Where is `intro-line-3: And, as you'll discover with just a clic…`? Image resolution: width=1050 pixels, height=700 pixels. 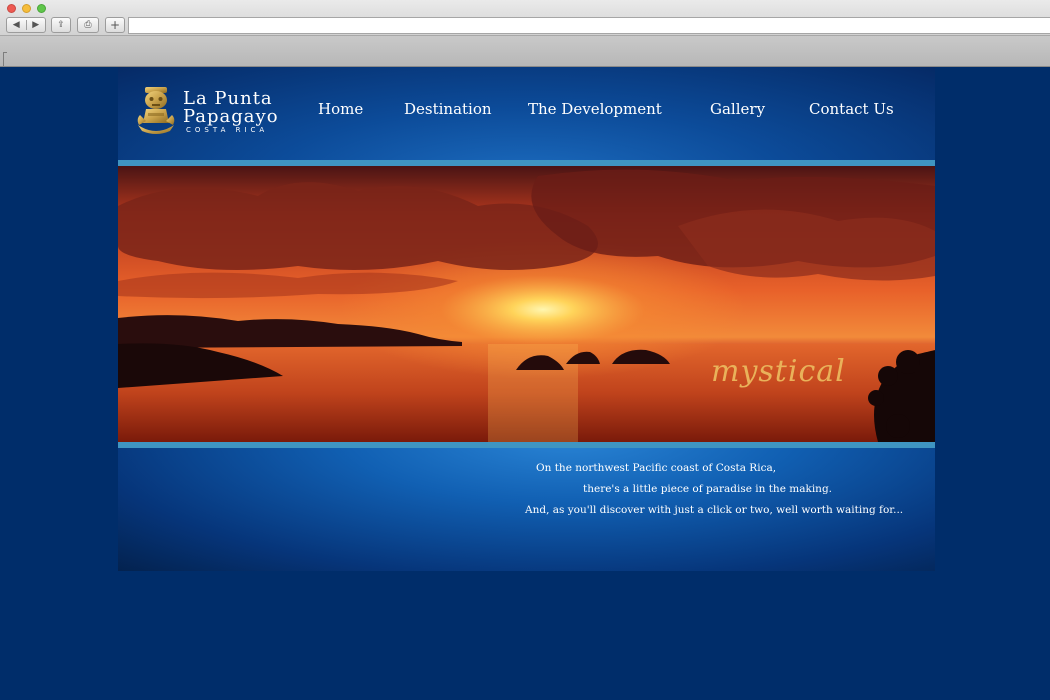
intro-line-3: And, as you'll discover with just a clic… is located at coordinates (714, 510).